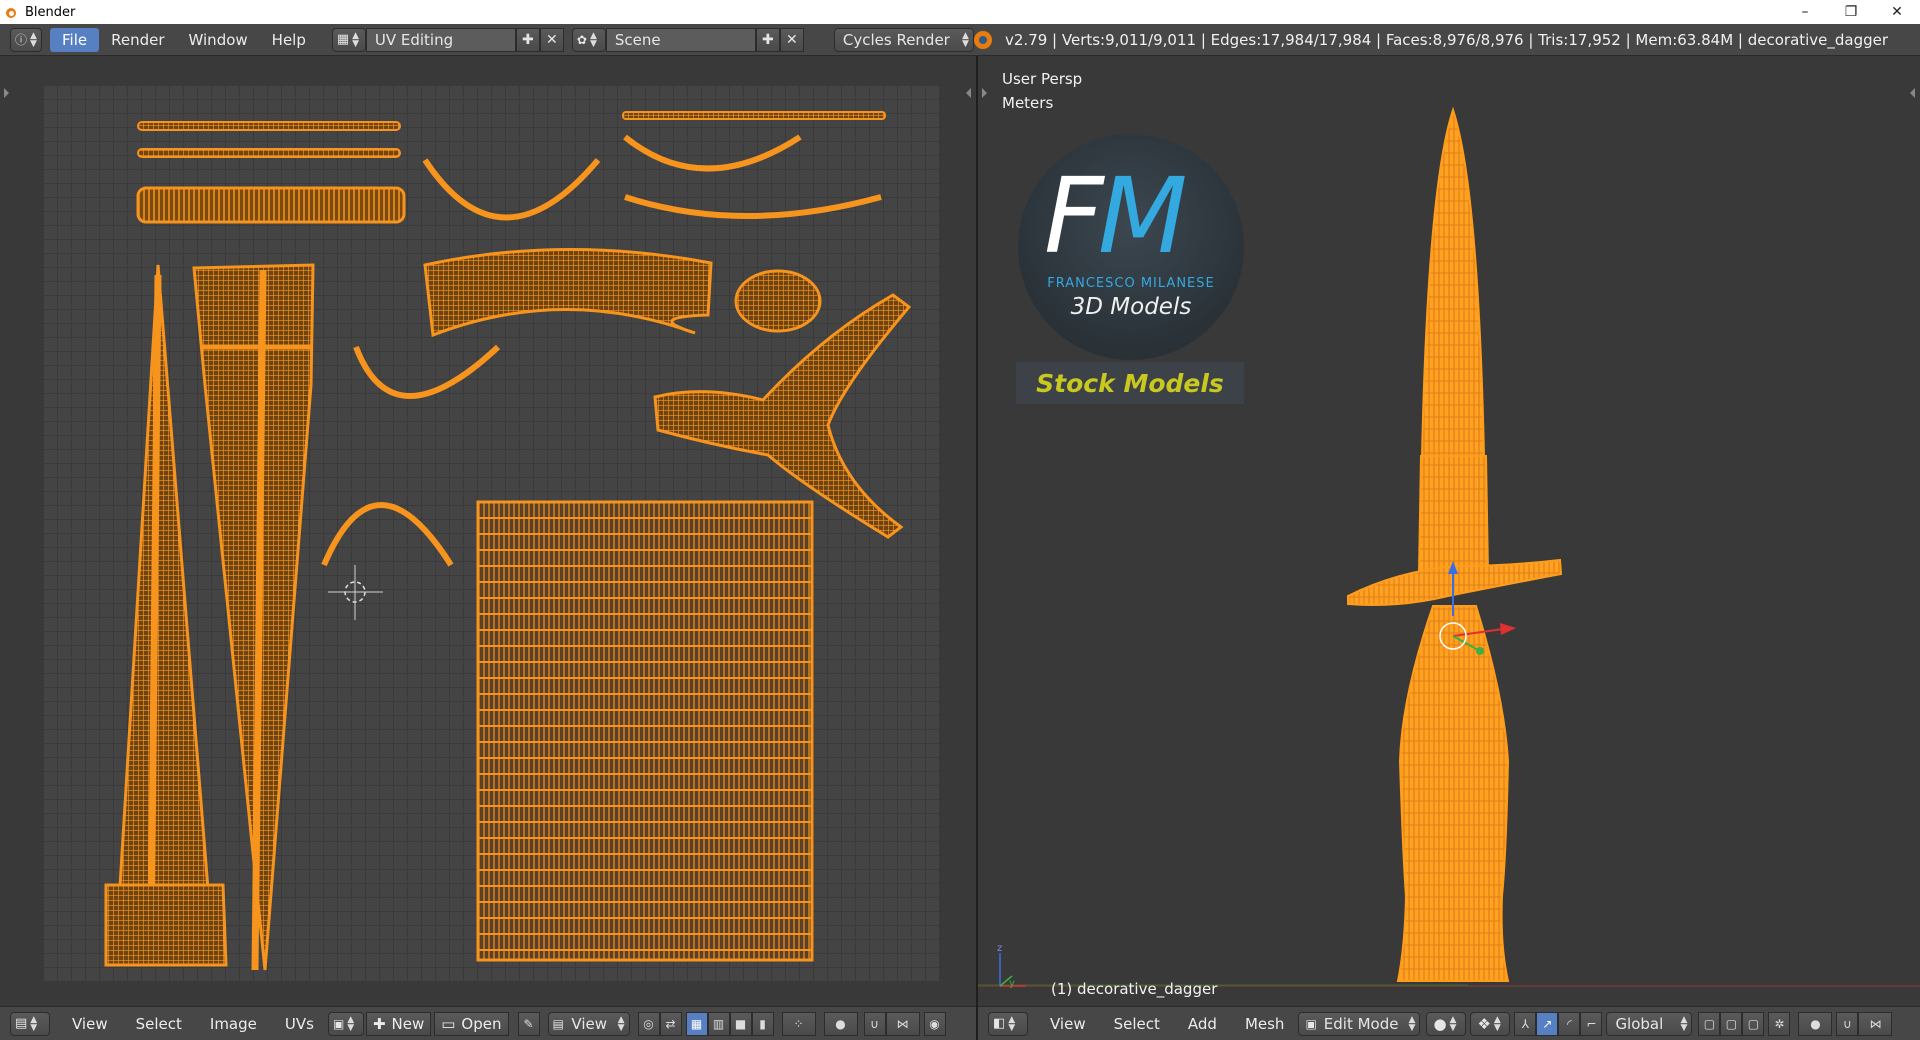 The height and width of the screenshot is (1040, 1920). What do you see at coordinates (874, 1023) in the screenshot?
I see `snap-button: ∪` at bounding box center [874, 1023].